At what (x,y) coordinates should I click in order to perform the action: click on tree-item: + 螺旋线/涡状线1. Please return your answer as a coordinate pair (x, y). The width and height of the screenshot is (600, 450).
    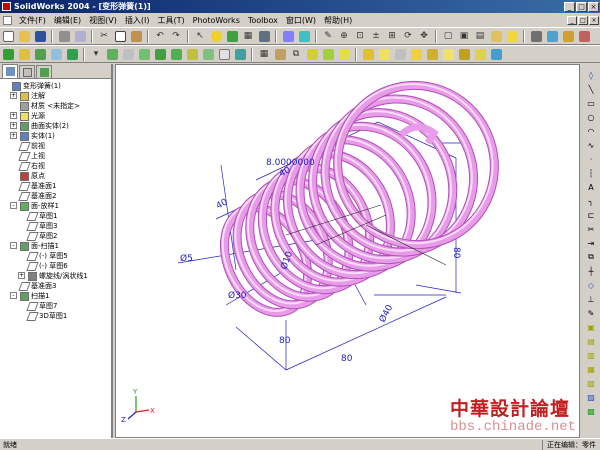
    Looking at the image, I should click on (55, 276).